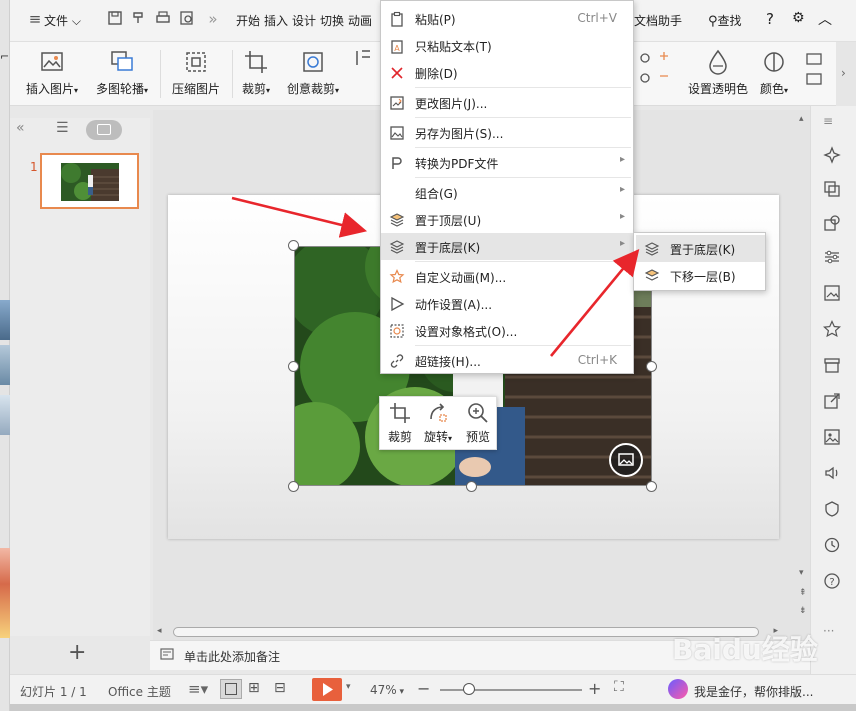  Describe the element at coordinates (348, 687) in the screenshot. I see `play-options-icon: ▾` at that location.